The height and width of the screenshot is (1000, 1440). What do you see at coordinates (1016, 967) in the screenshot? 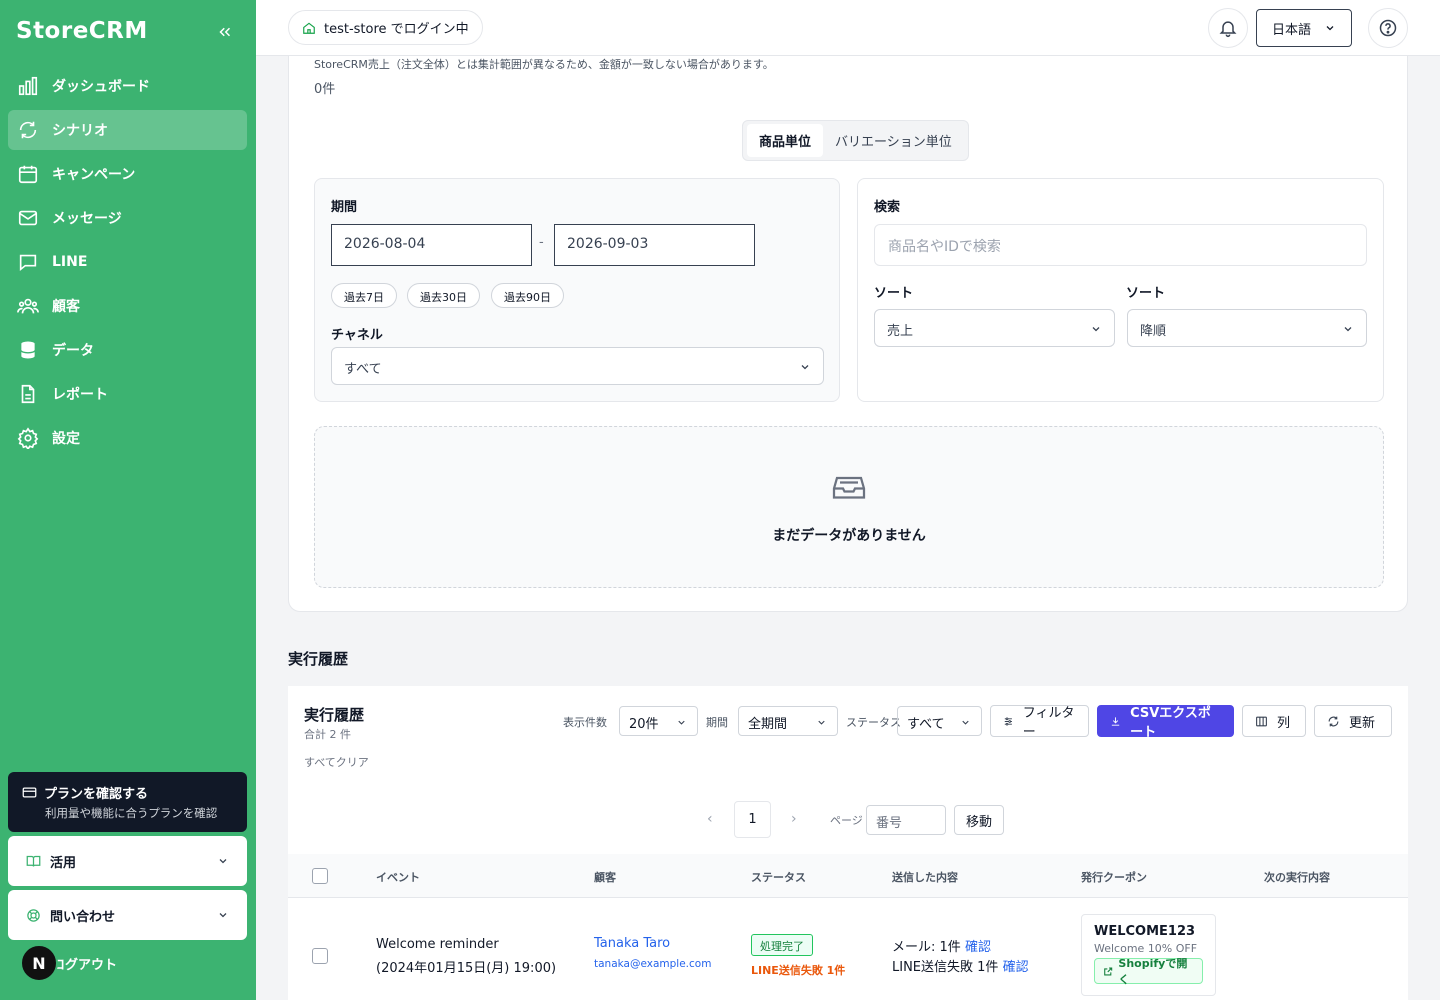
I see `sent-line-confirm-link: 確認` at bounding box center [1016, 967].